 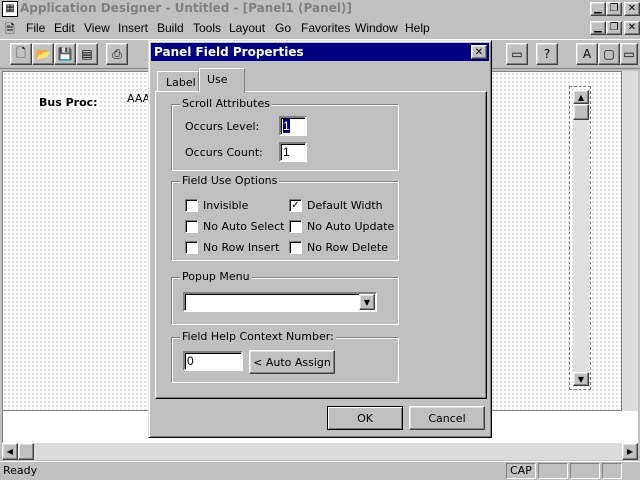 I want to click on help-context-label: Field Help Context Number:, so click(x=258, y=336).